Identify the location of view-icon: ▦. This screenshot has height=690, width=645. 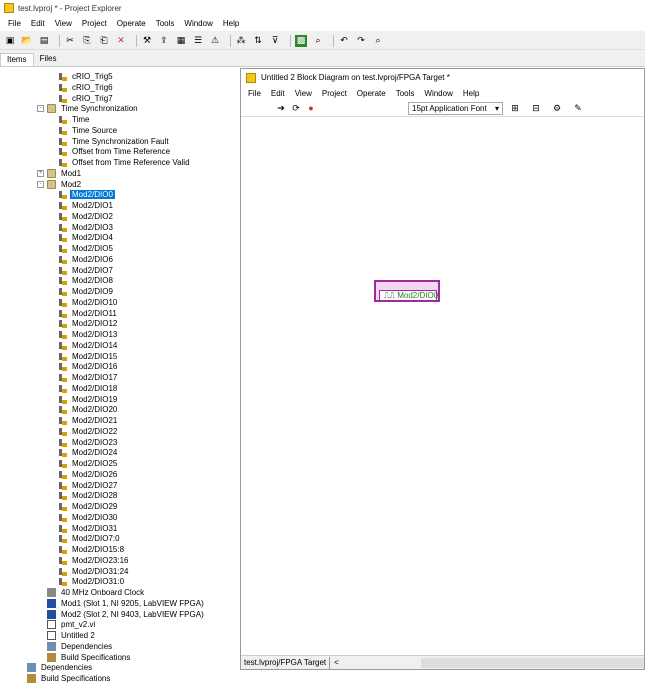
(181, 41).